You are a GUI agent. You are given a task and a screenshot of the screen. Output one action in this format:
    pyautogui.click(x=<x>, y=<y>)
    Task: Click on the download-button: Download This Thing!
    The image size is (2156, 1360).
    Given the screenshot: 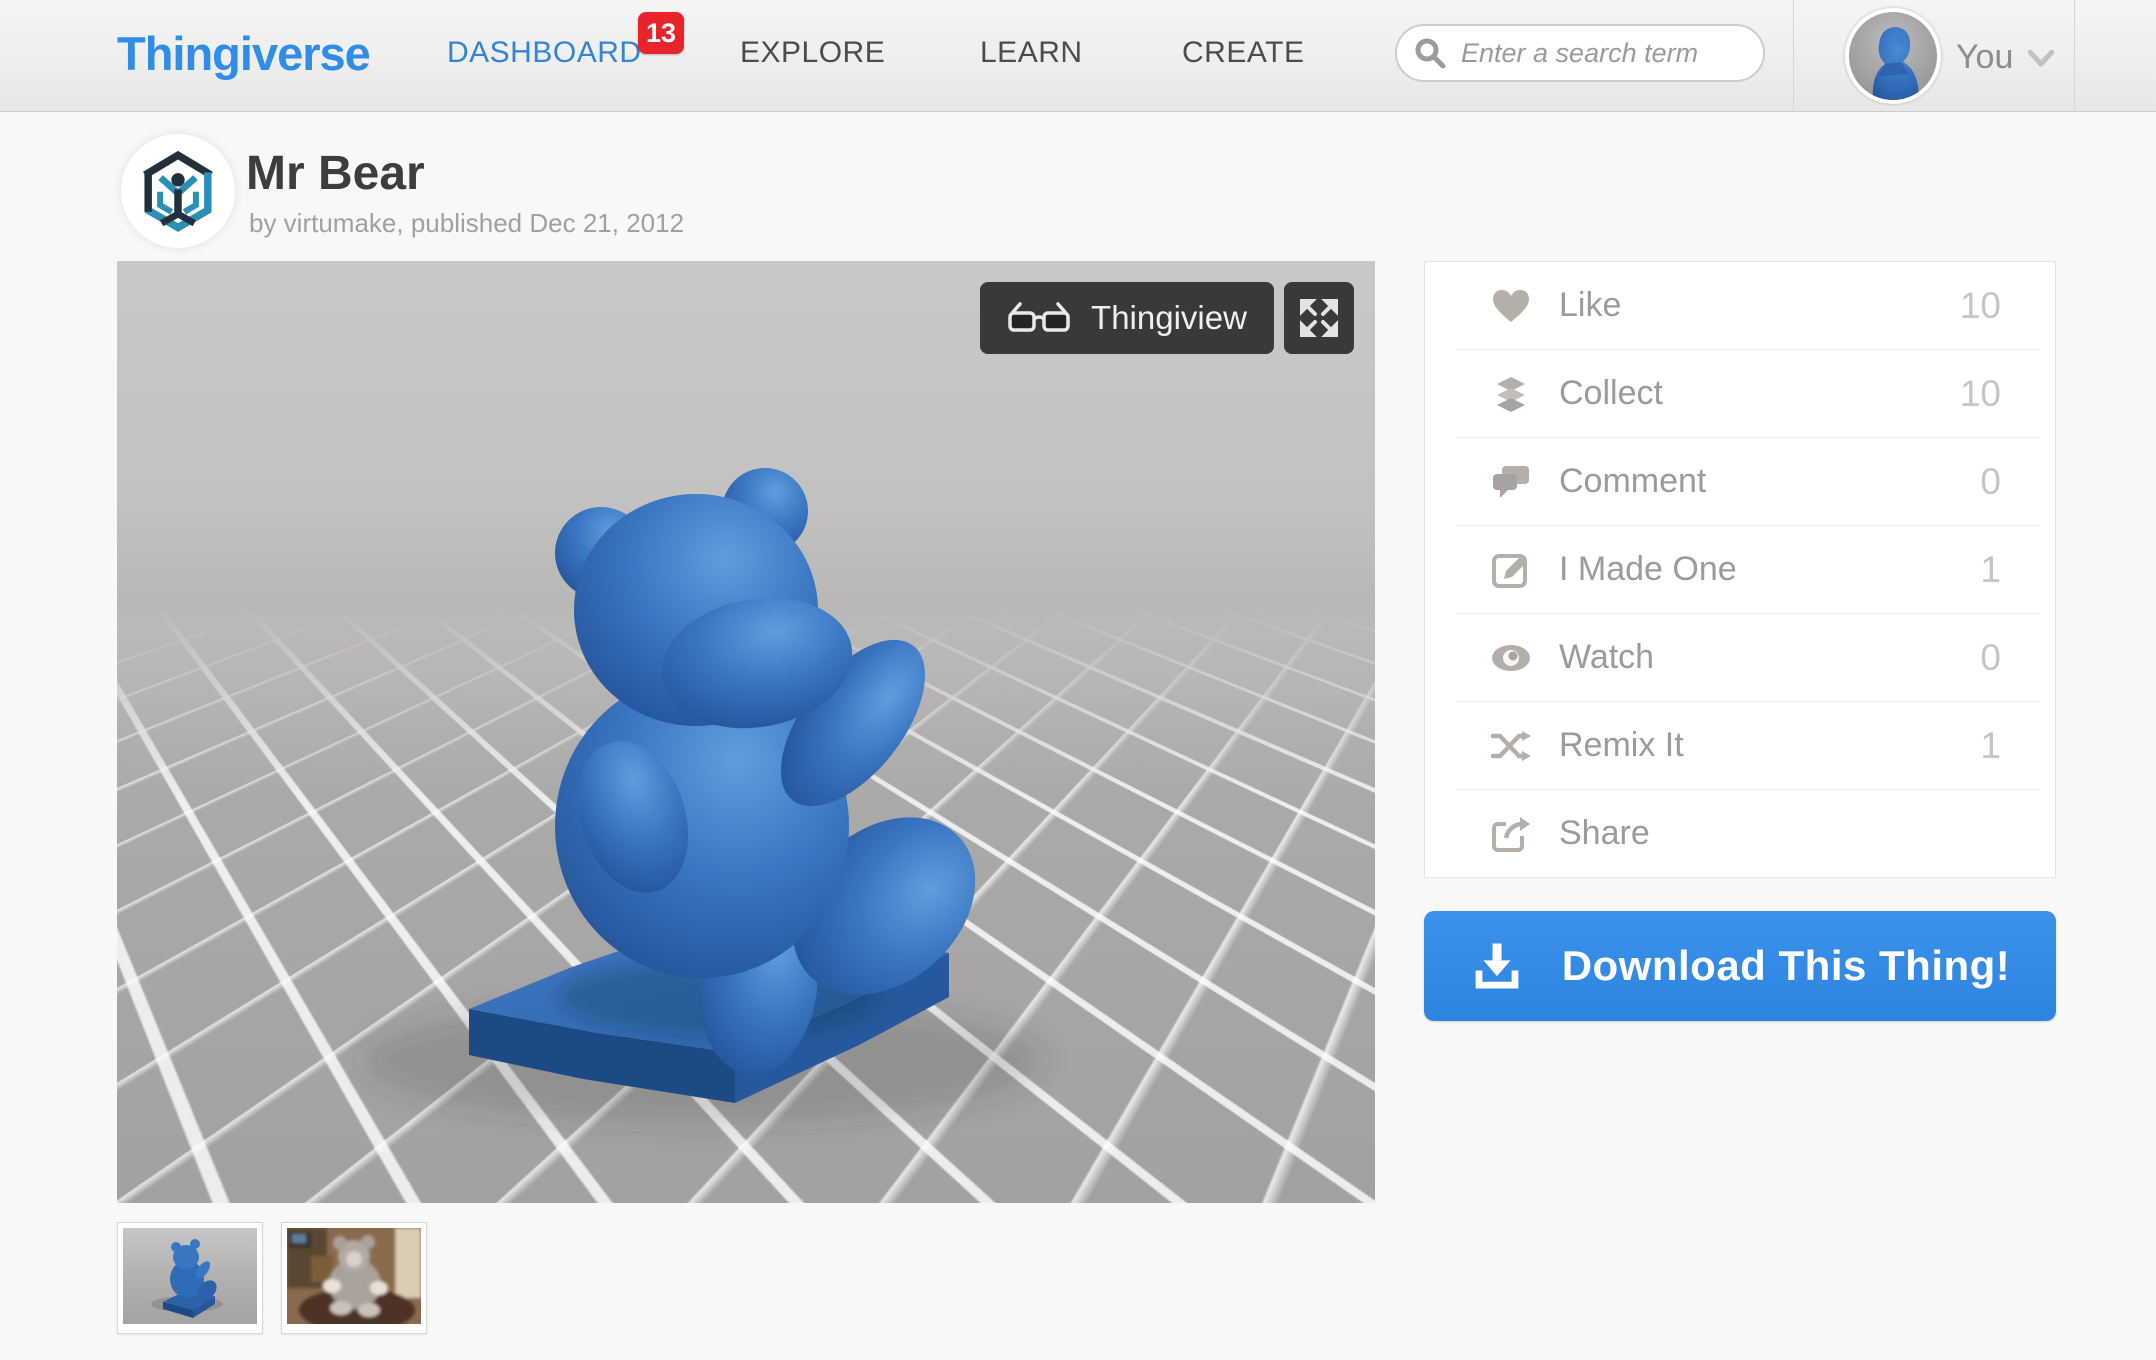 What is the action you would take?
    pyautogui.click(x=1740, y=966)
    